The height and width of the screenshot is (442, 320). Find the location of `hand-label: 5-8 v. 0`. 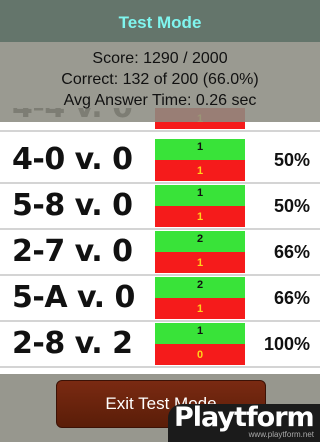

hand-label: 5-8 v. 0 is located at coordinates (72, 205).